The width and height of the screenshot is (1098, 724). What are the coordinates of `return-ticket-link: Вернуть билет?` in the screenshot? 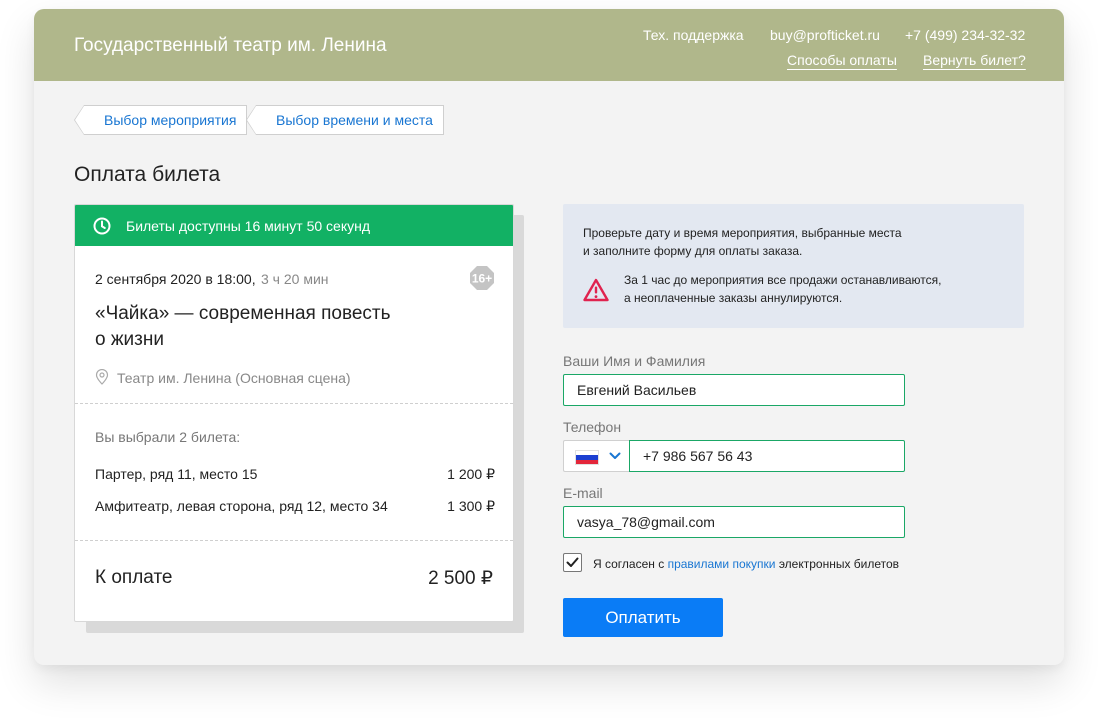 It's located at (974, 60).